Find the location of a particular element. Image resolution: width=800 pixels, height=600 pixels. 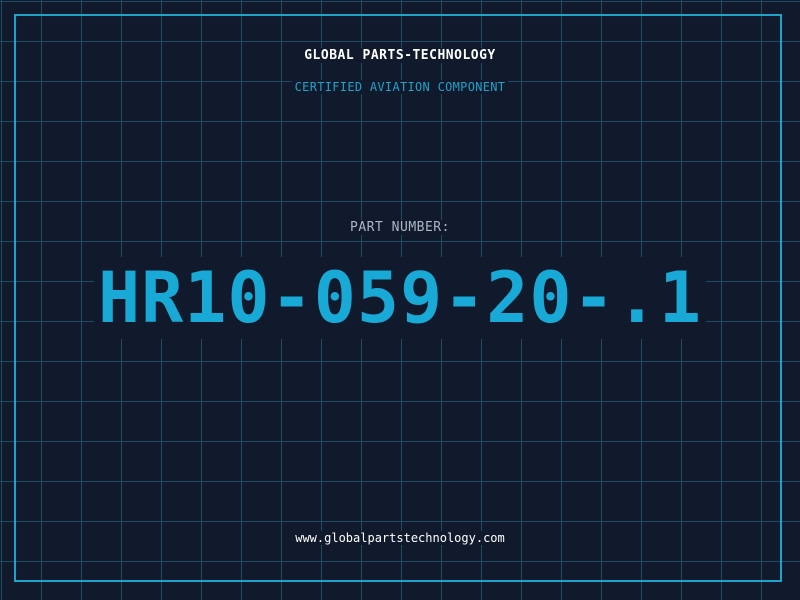

tagline-text: CERTIFIED AVIATION COMPONENT is located at coordinates (400, 87).